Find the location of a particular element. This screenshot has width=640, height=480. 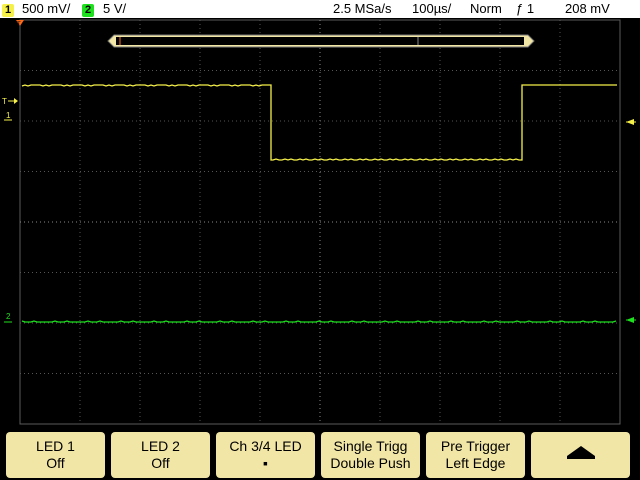

softkey-label: Ch 3/4 LED is located at coordinates (265, 446).